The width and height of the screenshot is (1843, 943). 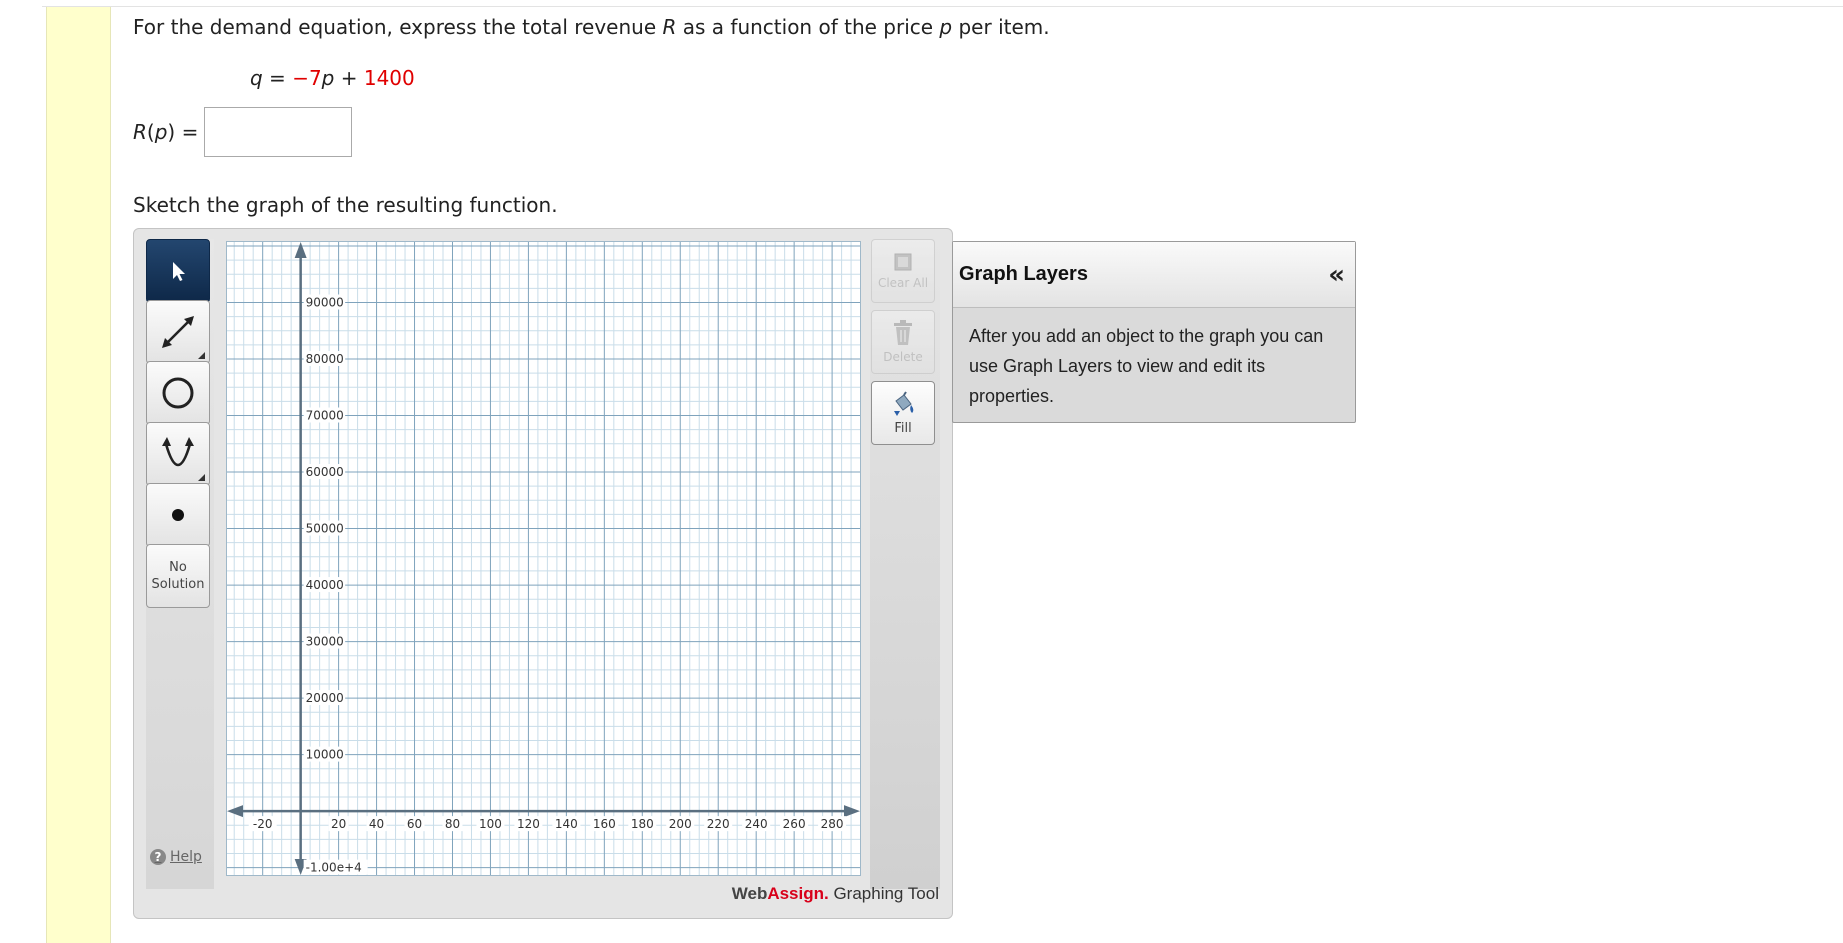 What do you see at coordinates (903, 332) in the screenshot?
I see `trash-icon` at bounding box center [903, 332].